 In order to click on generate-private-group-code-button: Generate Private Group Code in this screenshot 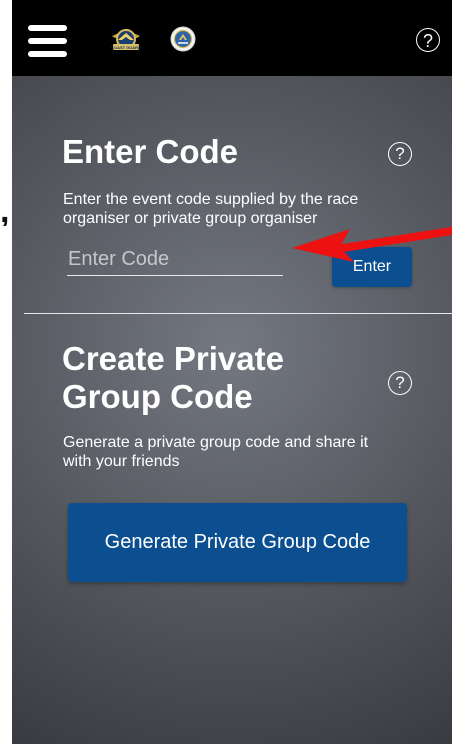, I will do `click(237, 542)`.